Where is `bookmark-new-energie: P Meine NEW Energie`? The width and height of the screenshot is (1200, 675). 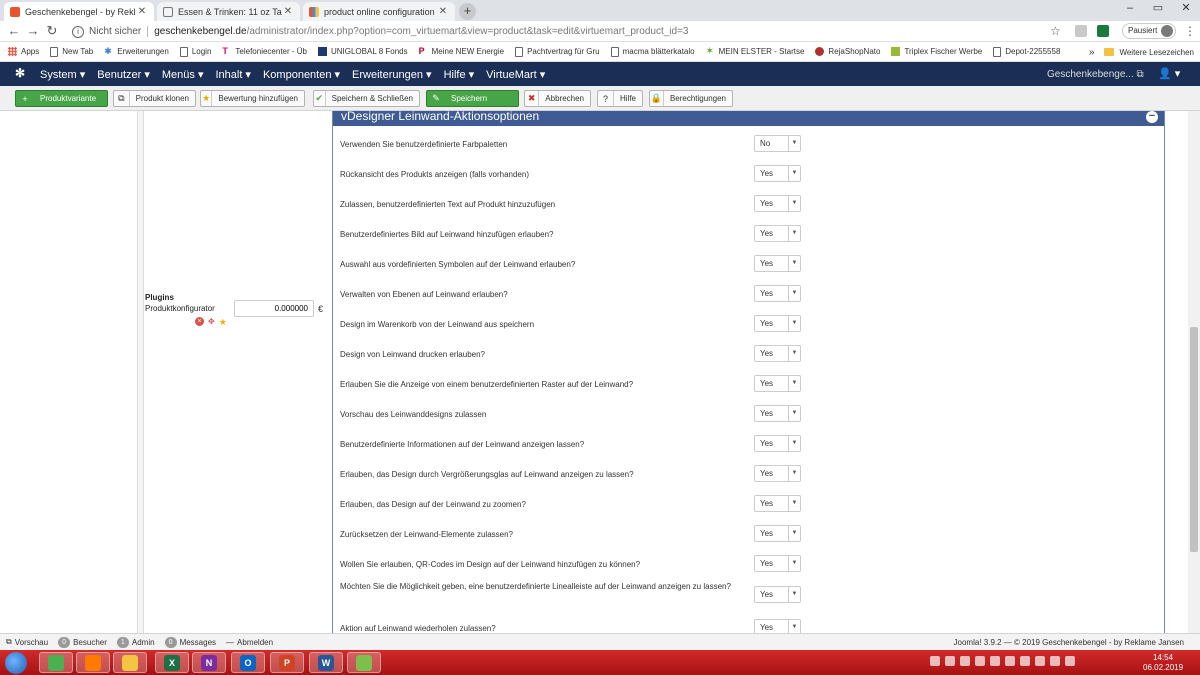
bookmark-new-energie: P Meine NEW Energie is located at coordinates (461, 52).